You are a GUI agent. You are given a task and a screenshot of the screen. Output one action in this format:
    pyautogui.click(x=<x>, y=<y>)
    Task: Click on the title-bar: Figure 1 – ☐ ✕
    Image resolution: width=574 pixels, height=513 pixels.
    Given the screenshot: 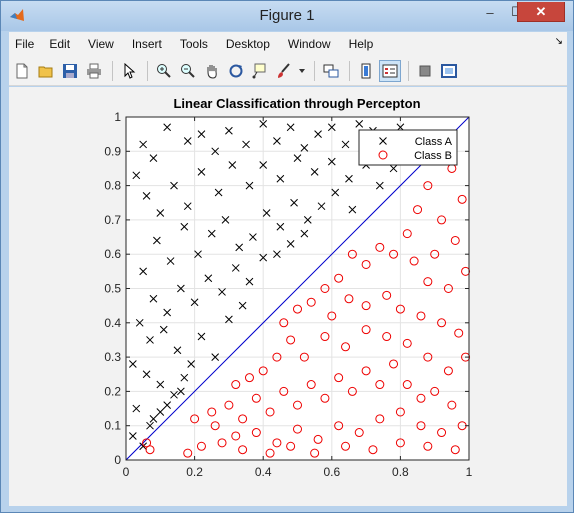 What is the action you would take?
    pyautogui.click(x=287, y=16)
    